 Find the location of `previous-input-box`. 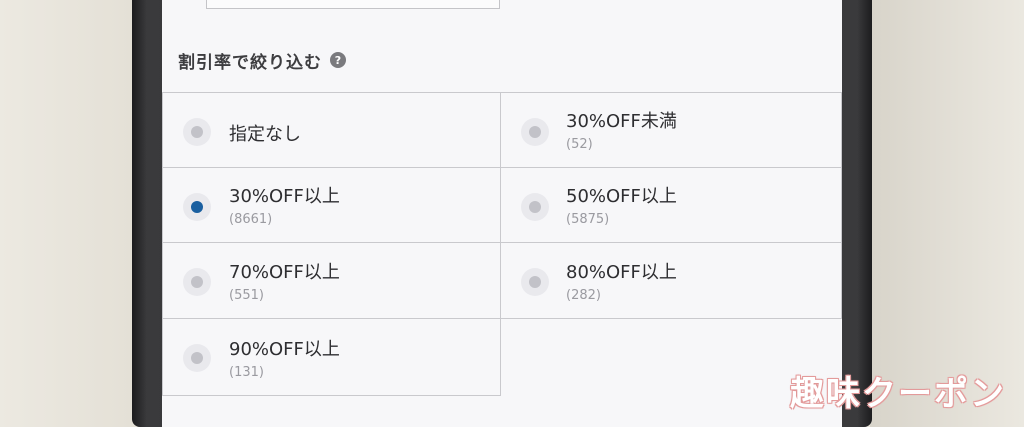

previous-input-box is located at coordinates (353, 4).